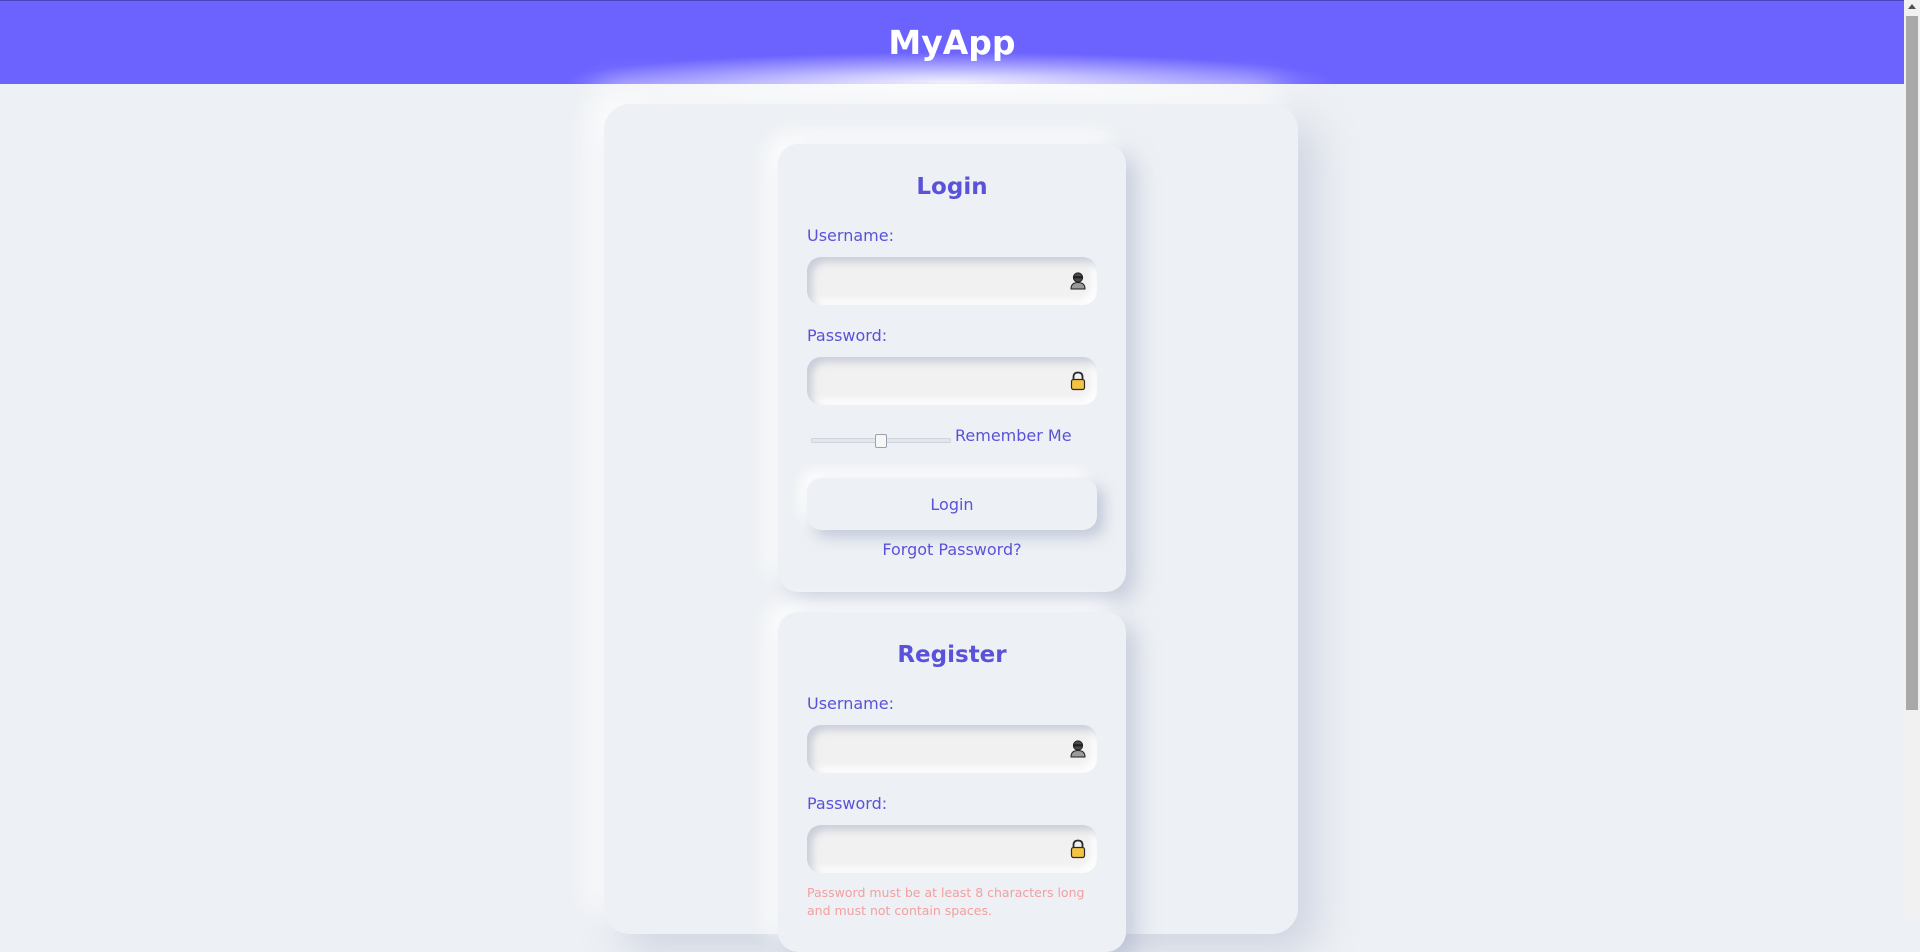 Image resolution: width=1920 pixels, height=952 pixels. I want to click on login-button: Login, so click(952, 504).